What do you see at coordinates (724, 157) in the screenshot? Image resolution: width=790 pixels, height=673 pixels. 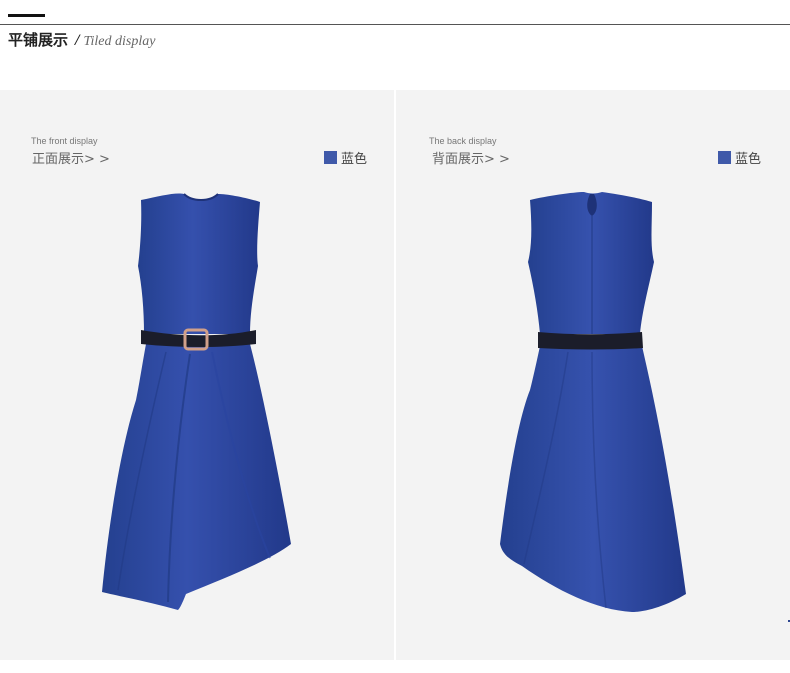 I see `back-color-swatch` at bounding box center [724, 157].